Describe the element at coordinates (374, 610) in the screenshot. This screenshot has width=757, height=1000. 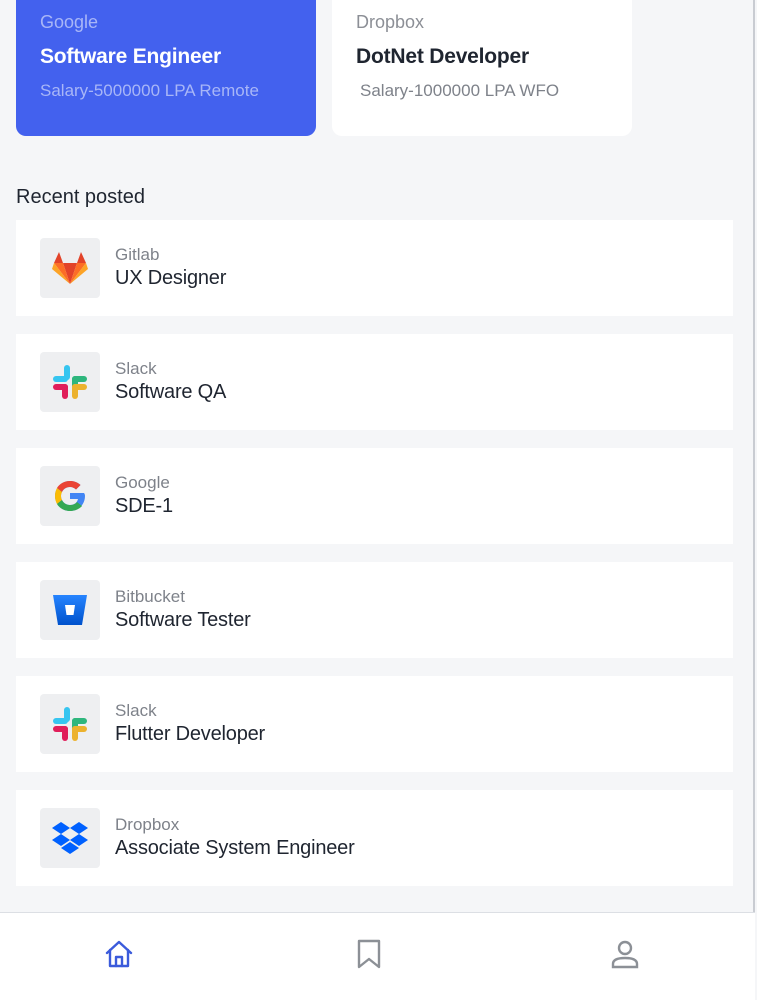
I see `job-card: Bitbucket Software Tester` at that location.